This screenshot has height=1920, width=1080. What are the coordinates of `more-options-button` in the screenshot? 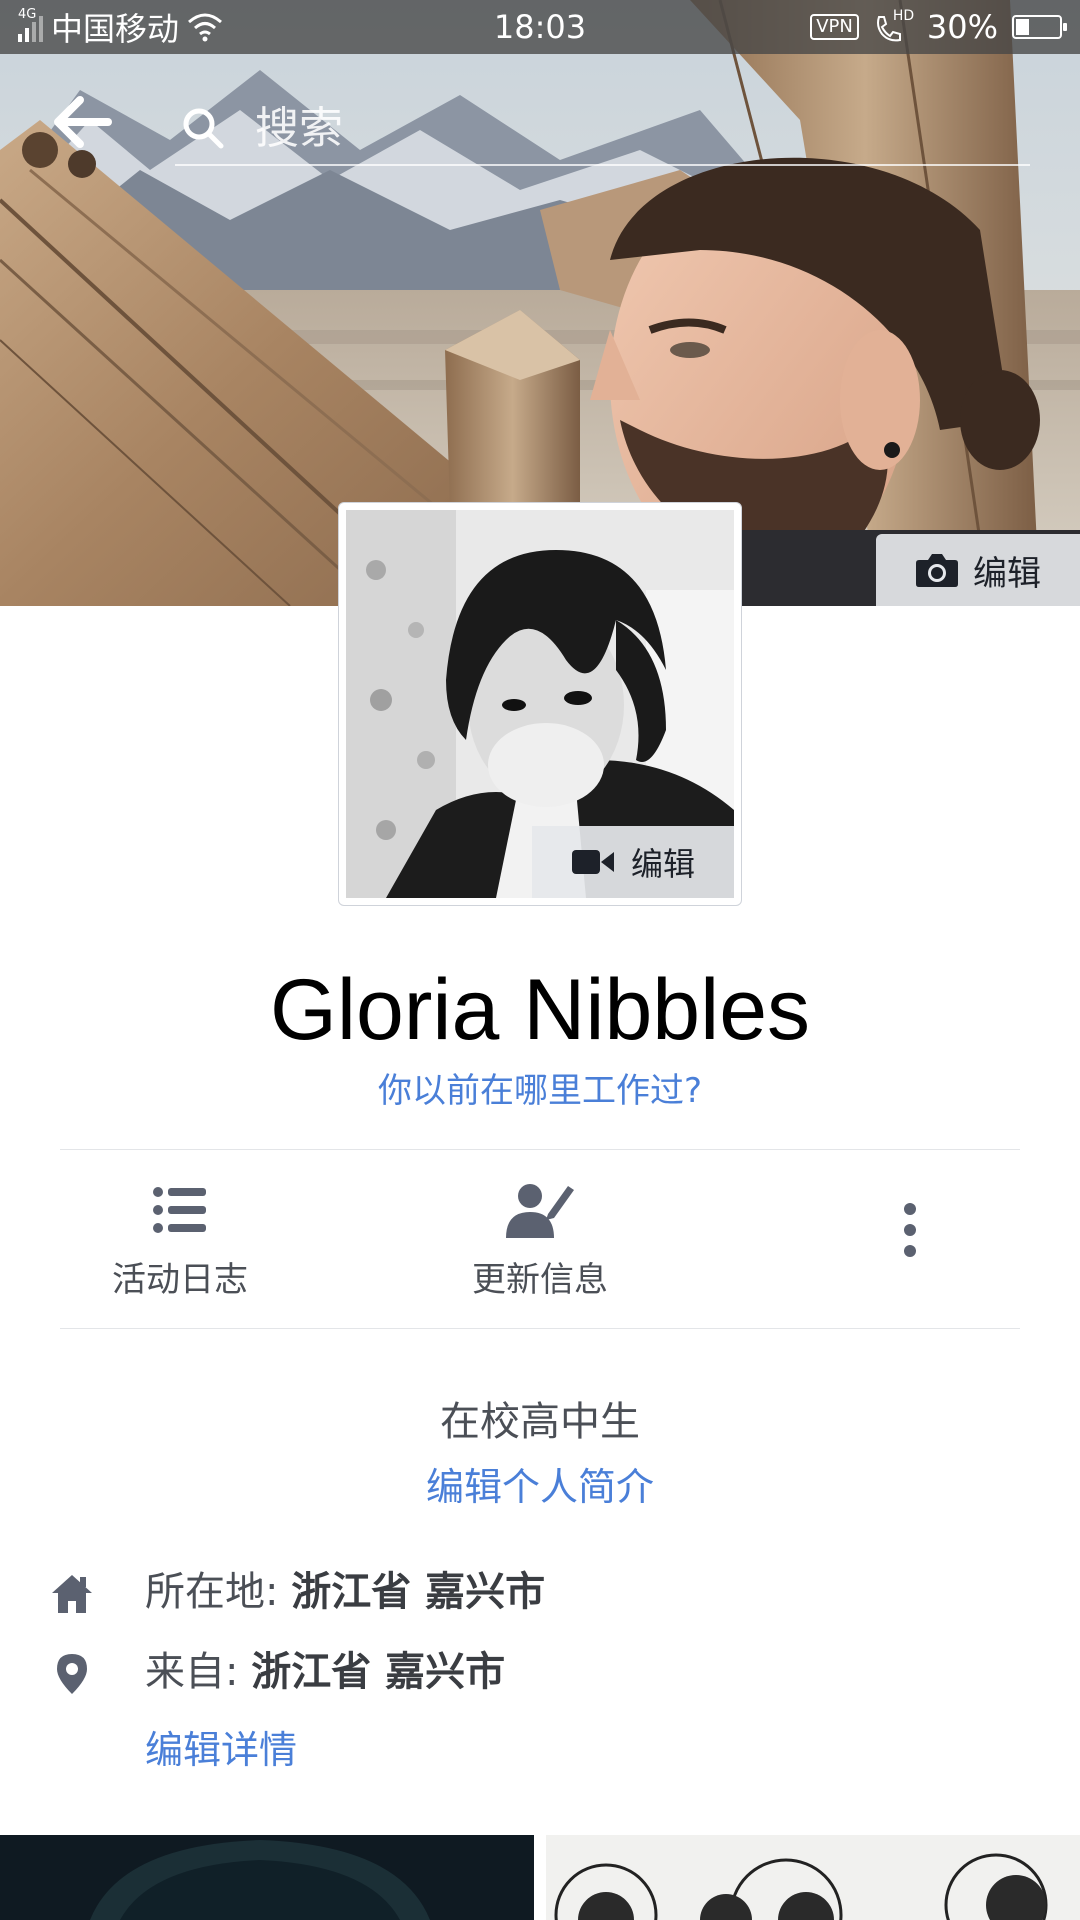 It's located at (910, 1239).